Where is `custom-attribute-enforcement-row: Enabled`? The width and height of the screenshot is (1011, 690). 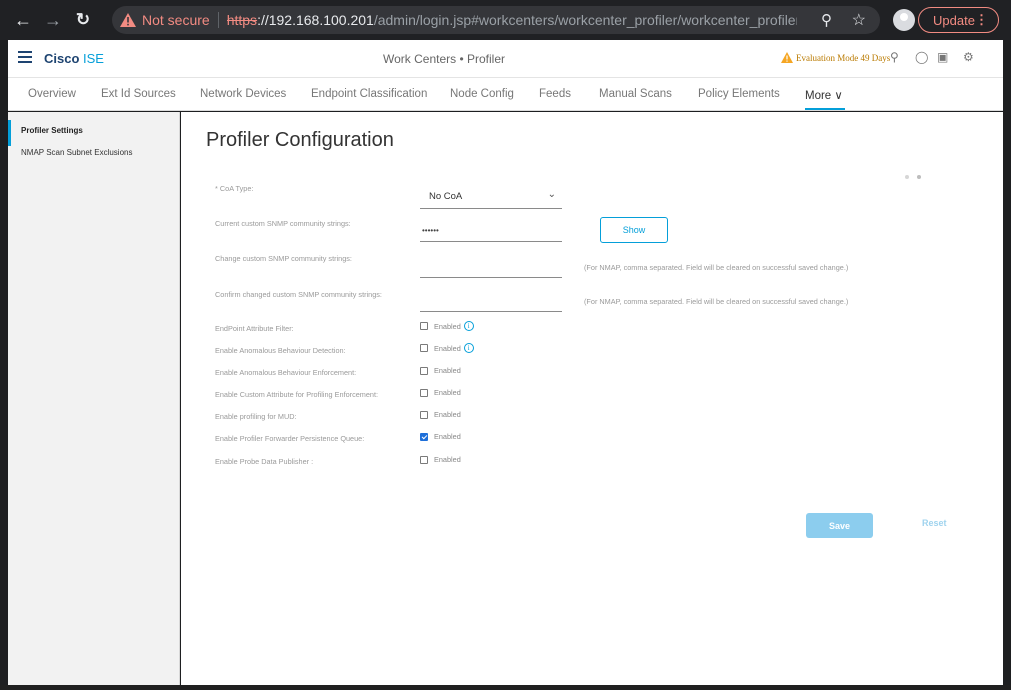
custom-attribute-enforcement-row: Enabled is located at coordinates (440, 392).